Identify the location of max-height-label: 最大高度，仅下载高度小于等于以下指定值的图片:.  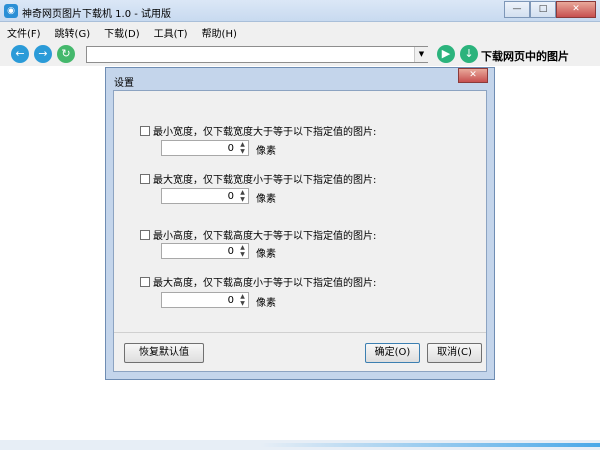
(265, 283).